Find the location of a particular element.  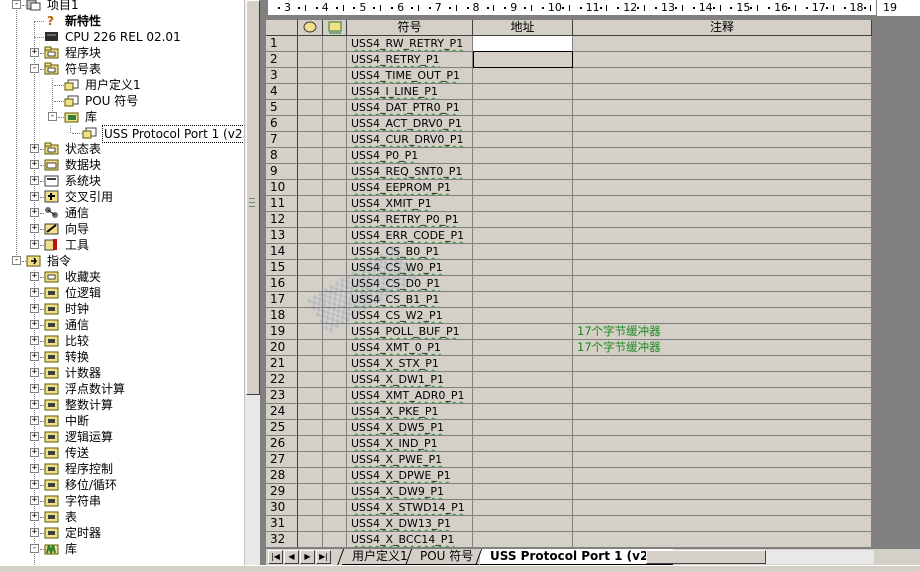

row-number: 2 is located at coordinates (282, 60).